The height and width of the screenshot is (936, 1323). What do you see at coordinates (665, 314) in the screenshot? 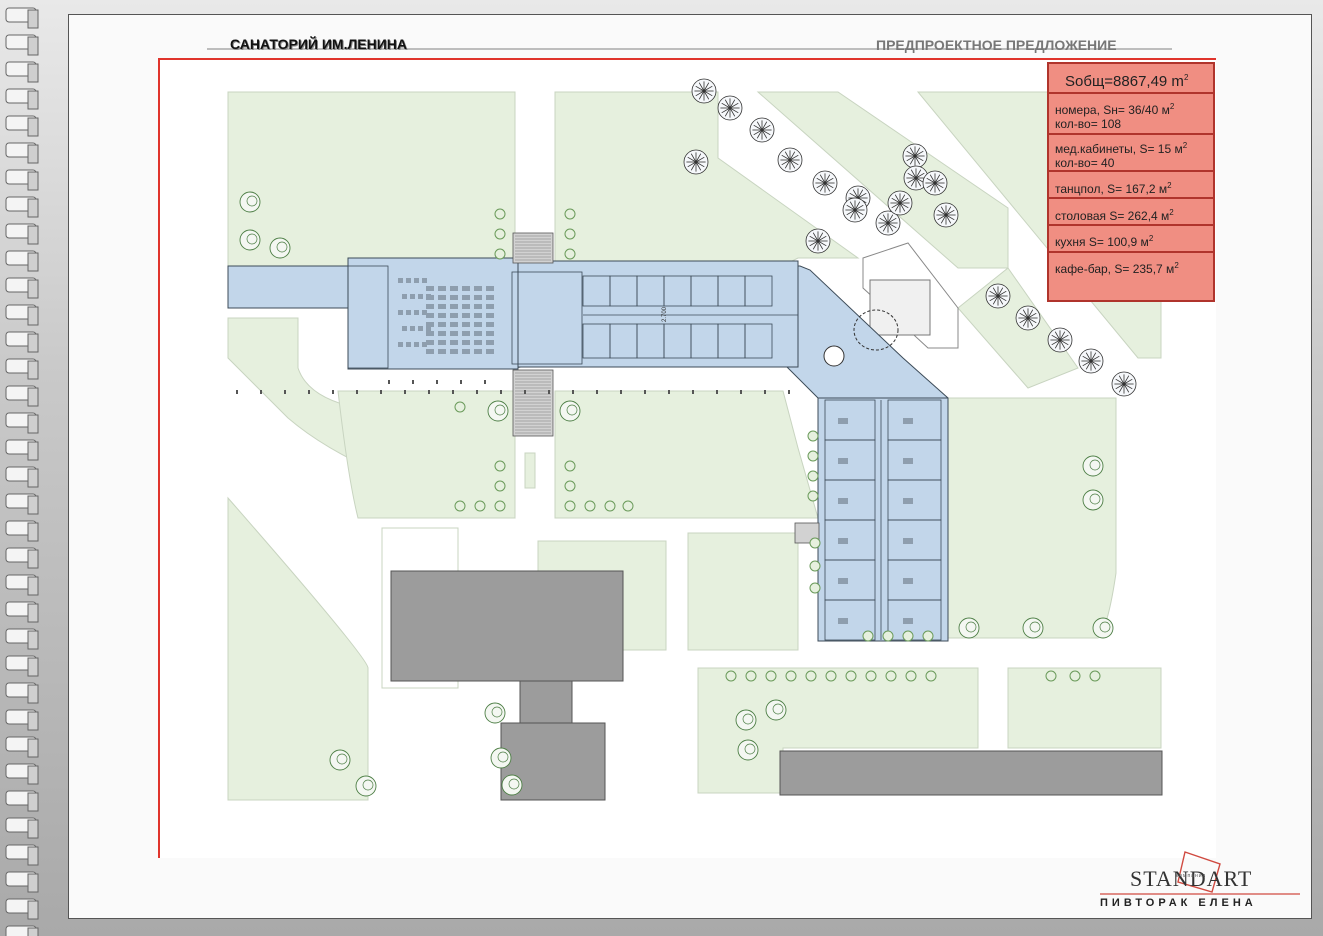
I see `corridor-dimension: 2.700` at bounding box center [665, 314].